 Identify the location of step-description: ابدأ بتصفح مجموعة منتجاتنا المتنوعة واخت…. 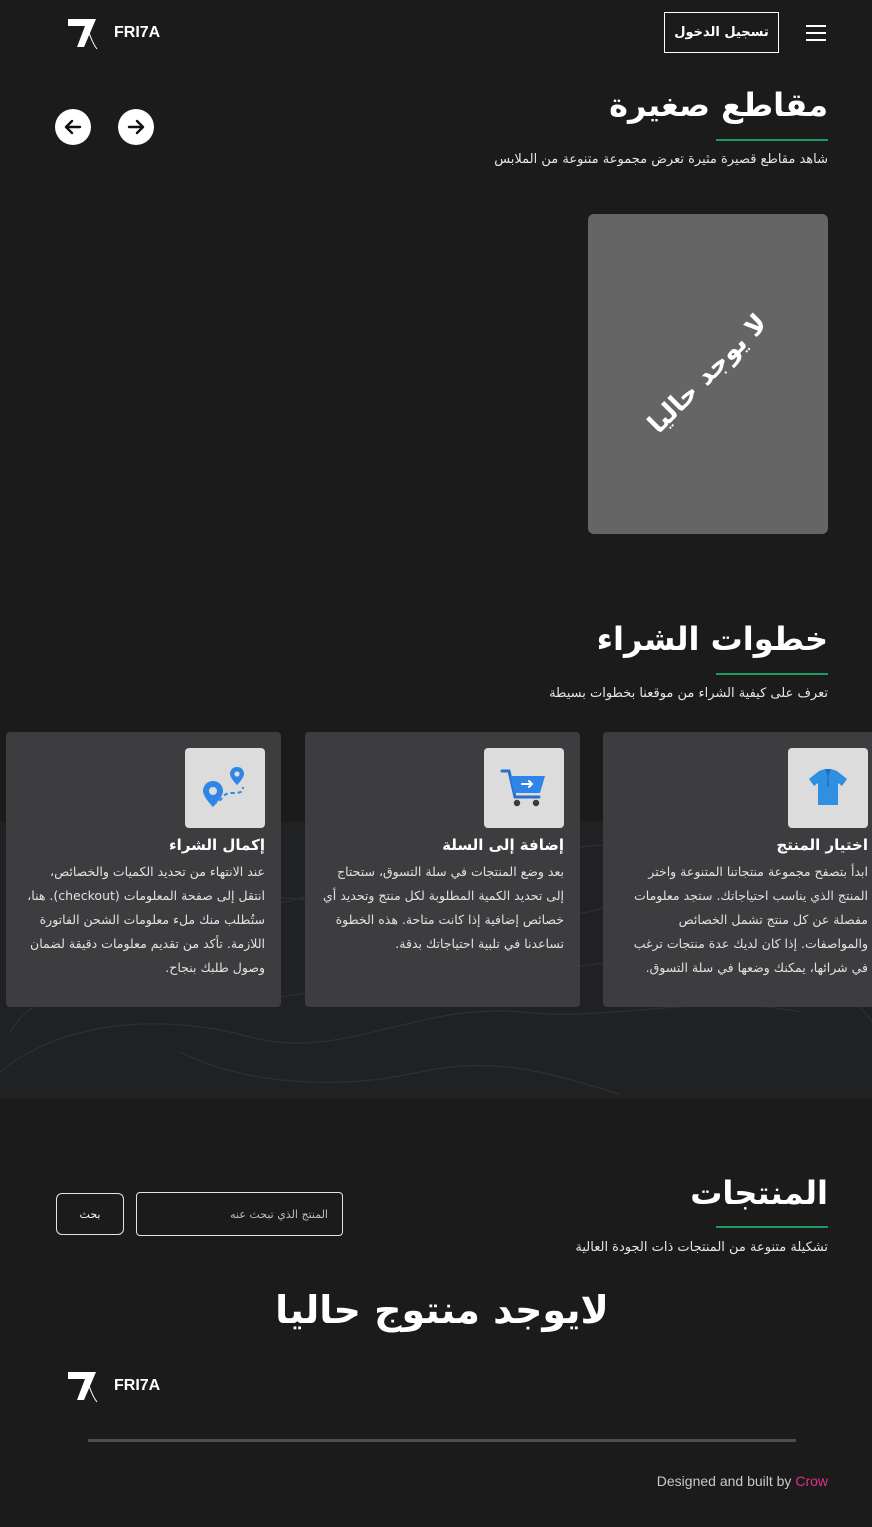
(750, 919).